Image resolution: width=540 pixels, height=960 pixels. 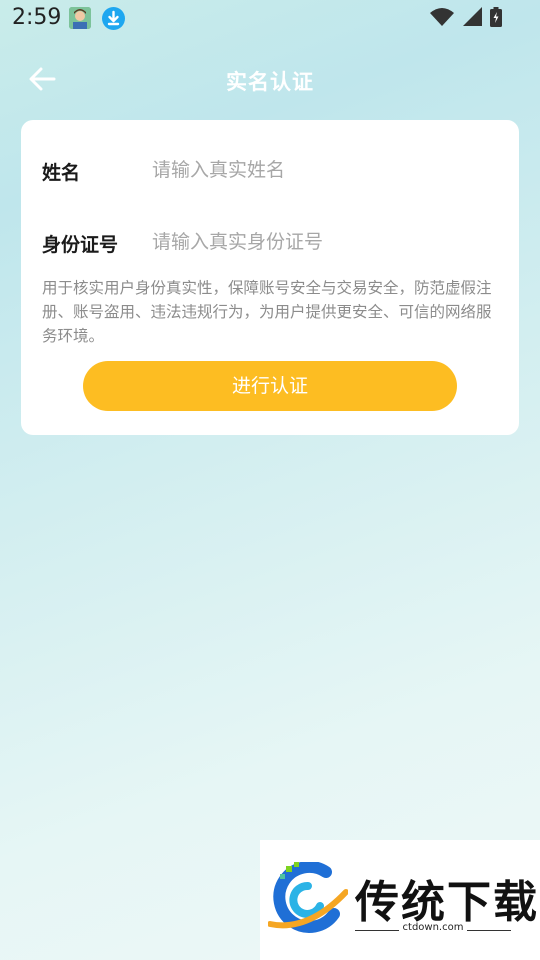 What do you see at coordinates (80, 245) in the screenshot?
I see `id-number-label: 身份证号` at bounding box center [80, 245].